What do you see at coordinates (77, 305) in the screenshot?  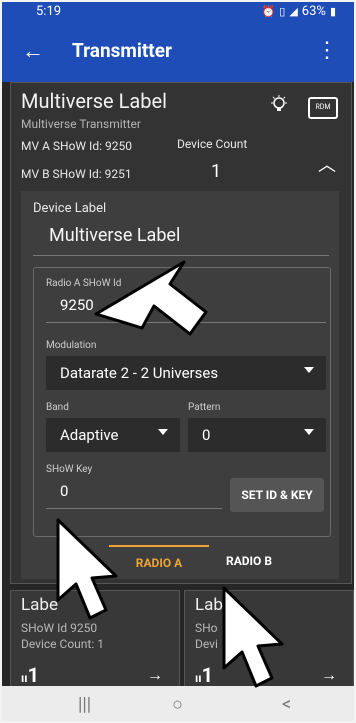 I see `radio-show-id-input: 9250` at bounding box center [77, 305].